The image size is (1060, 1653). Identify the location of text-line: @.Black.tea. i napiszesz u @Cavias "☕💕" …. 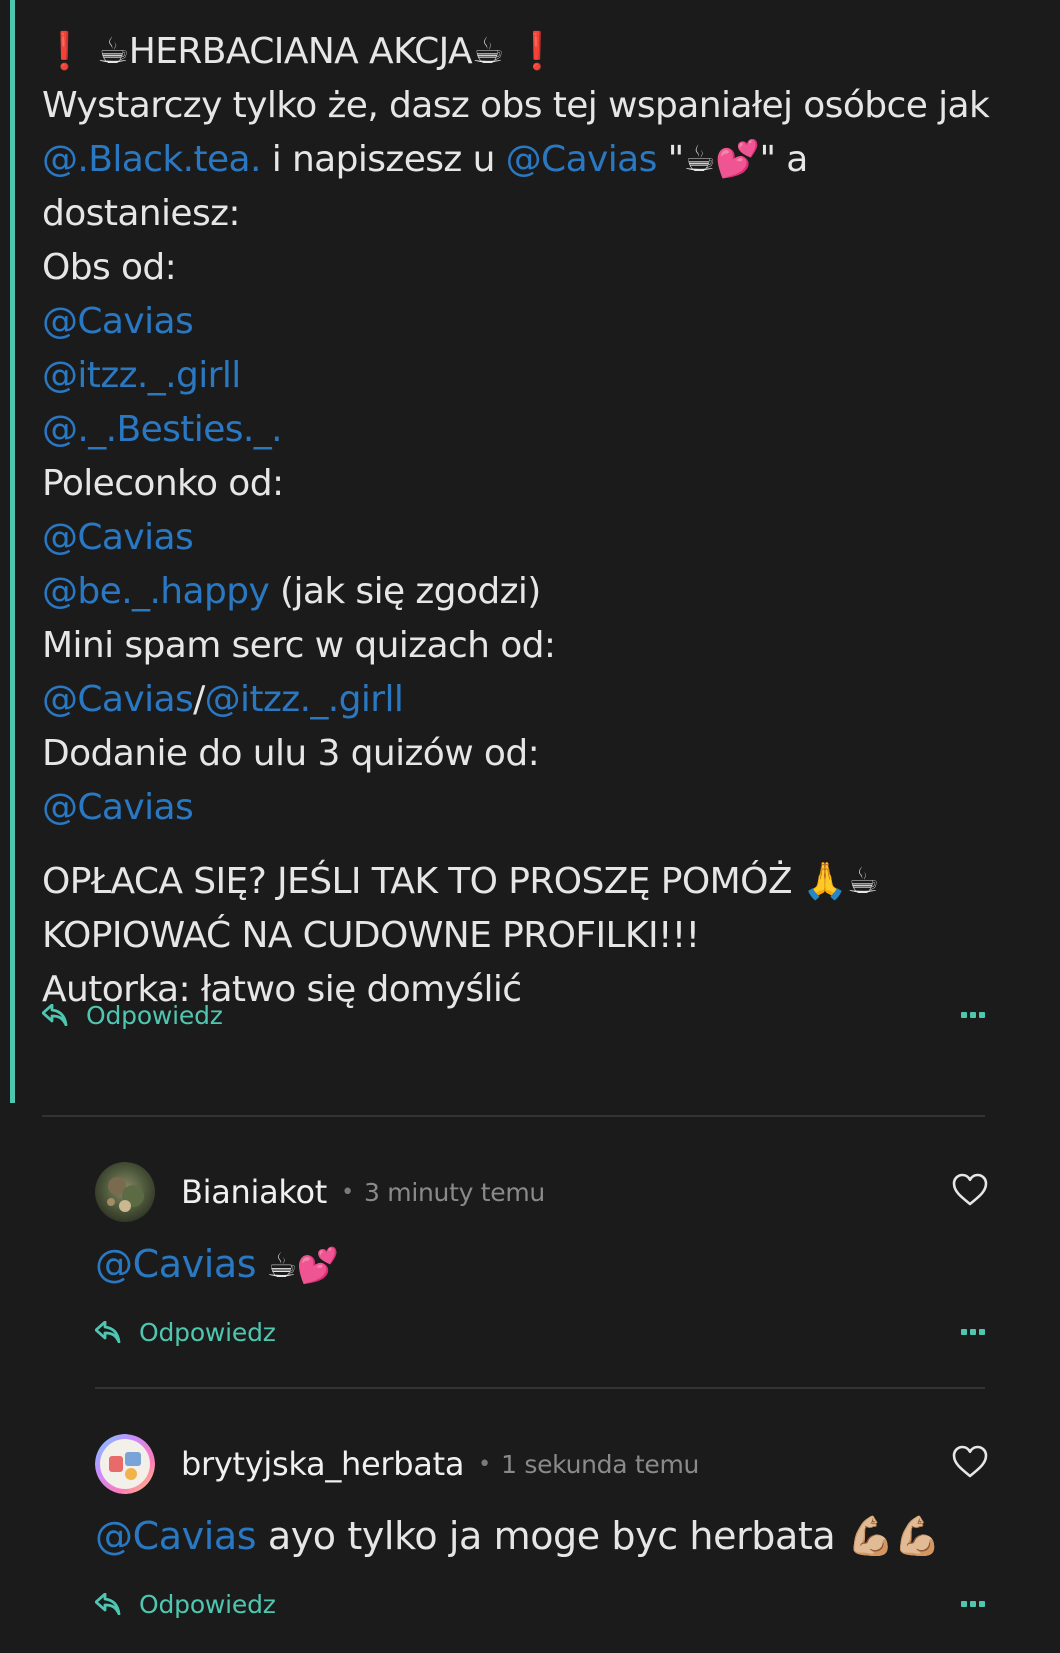
(522, 160).